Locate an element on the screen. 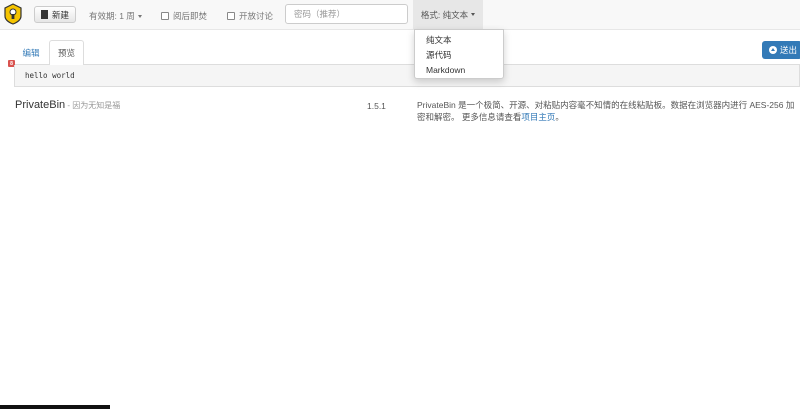 The image size is (800, 409). description-end: 。 is located at coordinates (559, 117).